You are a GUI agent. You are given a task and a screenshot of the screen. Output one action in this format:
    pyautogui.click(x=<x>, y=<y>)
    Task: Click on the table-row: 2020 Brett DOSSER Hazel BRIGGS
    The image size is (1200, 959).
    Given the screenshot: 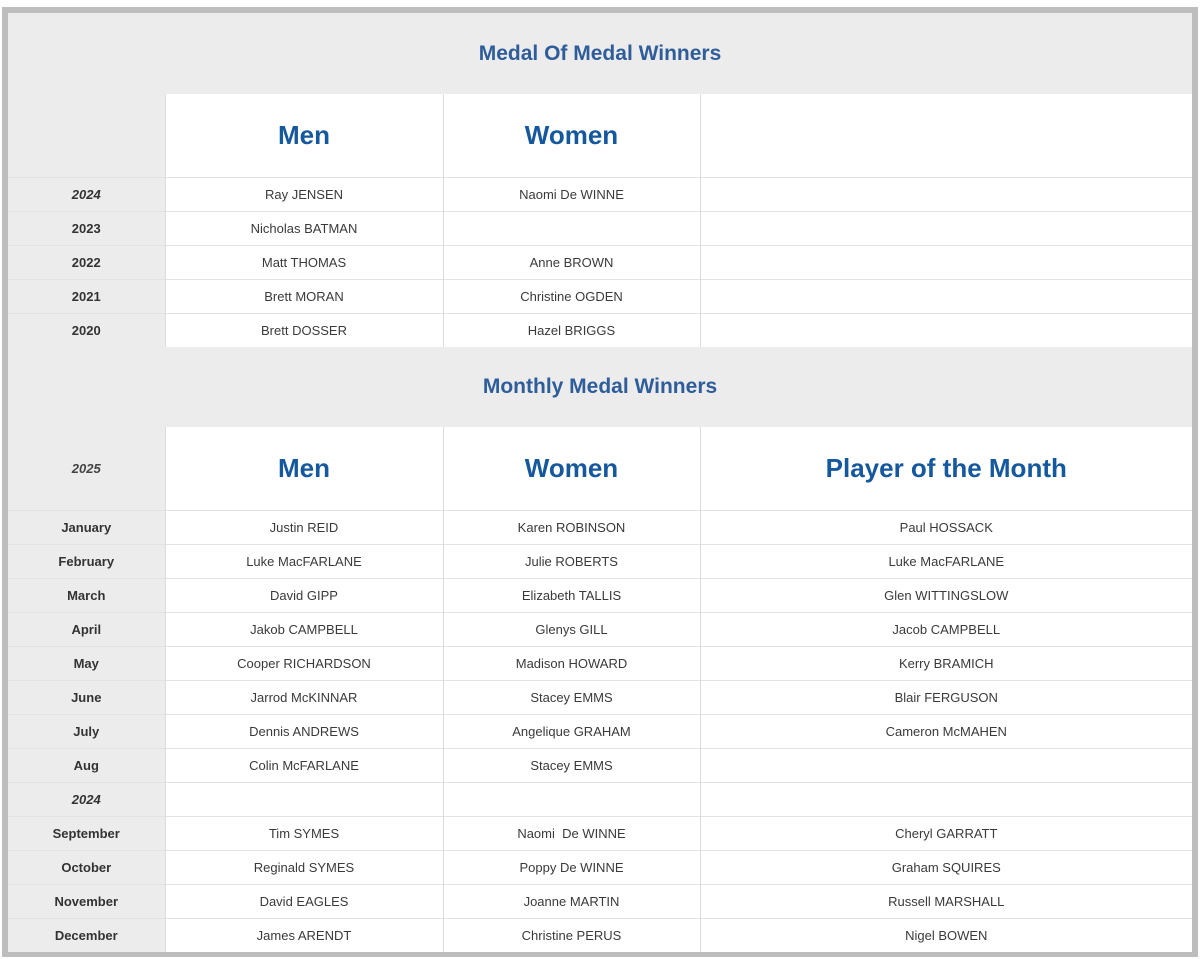 What is the action you would take?
    pyautogui.click(x=600, y=330)
    